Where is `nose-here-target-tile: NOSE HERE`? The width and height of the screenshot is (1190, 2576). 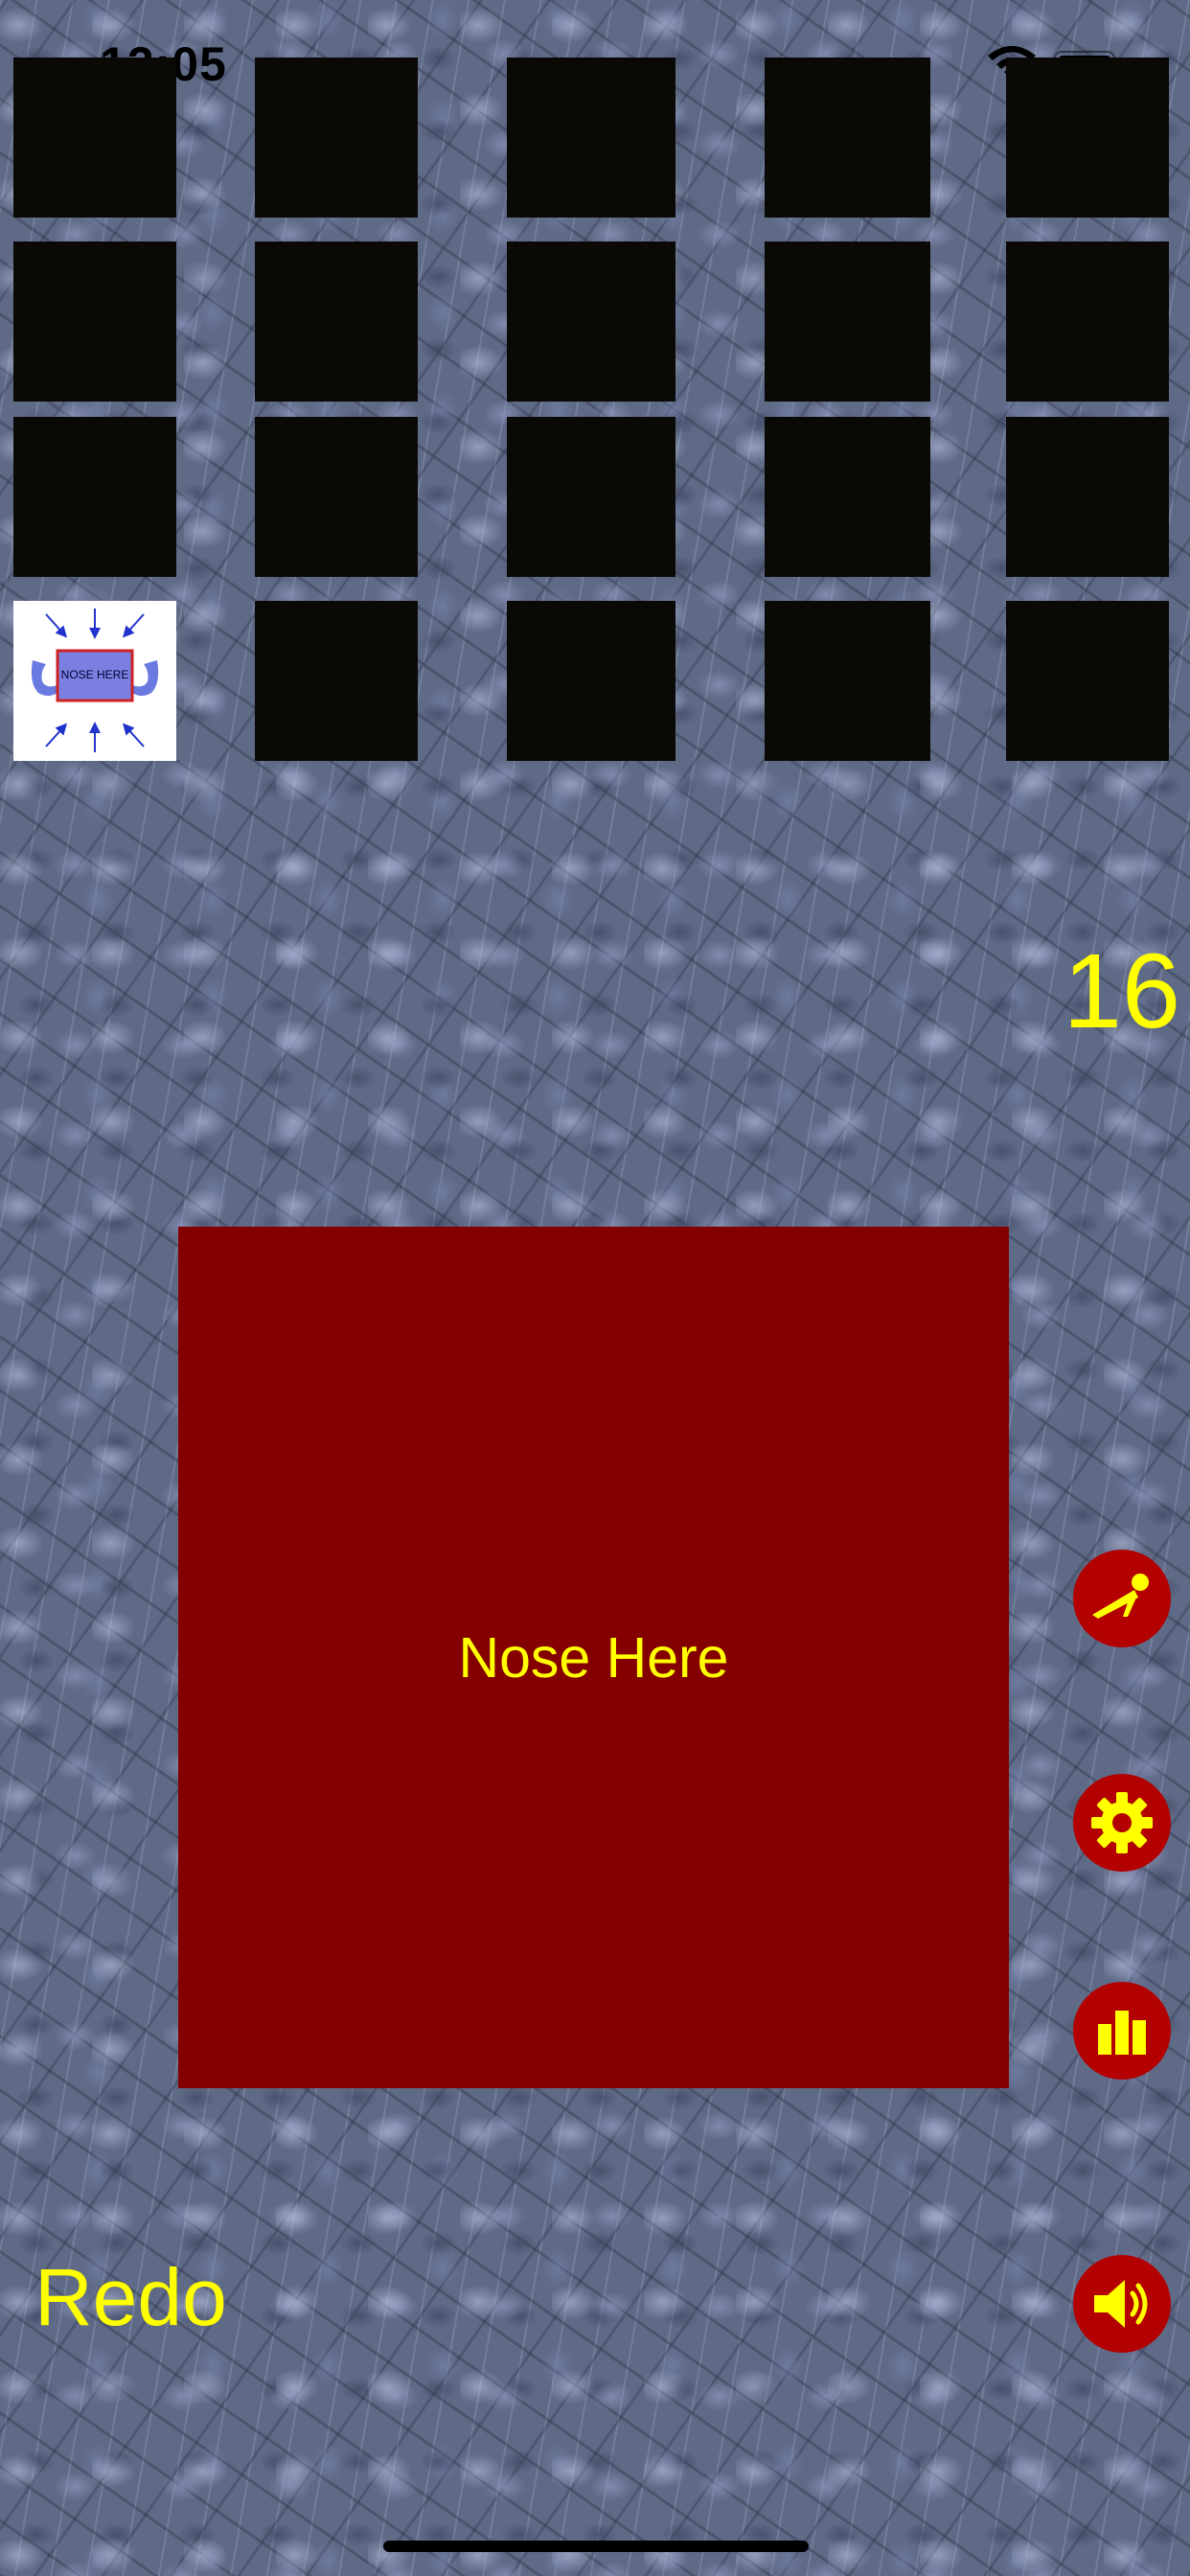 nose-here-target-tile: NOSE HERE is located at coordinates (95, 681).